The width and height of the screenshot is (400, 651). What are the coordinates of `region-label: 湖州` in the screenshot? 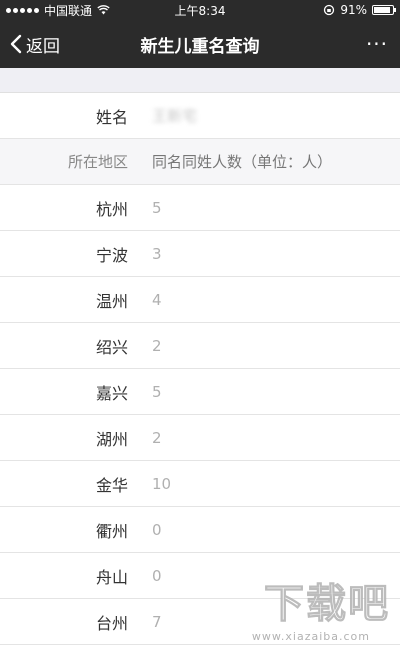 It's located at (111, 439).